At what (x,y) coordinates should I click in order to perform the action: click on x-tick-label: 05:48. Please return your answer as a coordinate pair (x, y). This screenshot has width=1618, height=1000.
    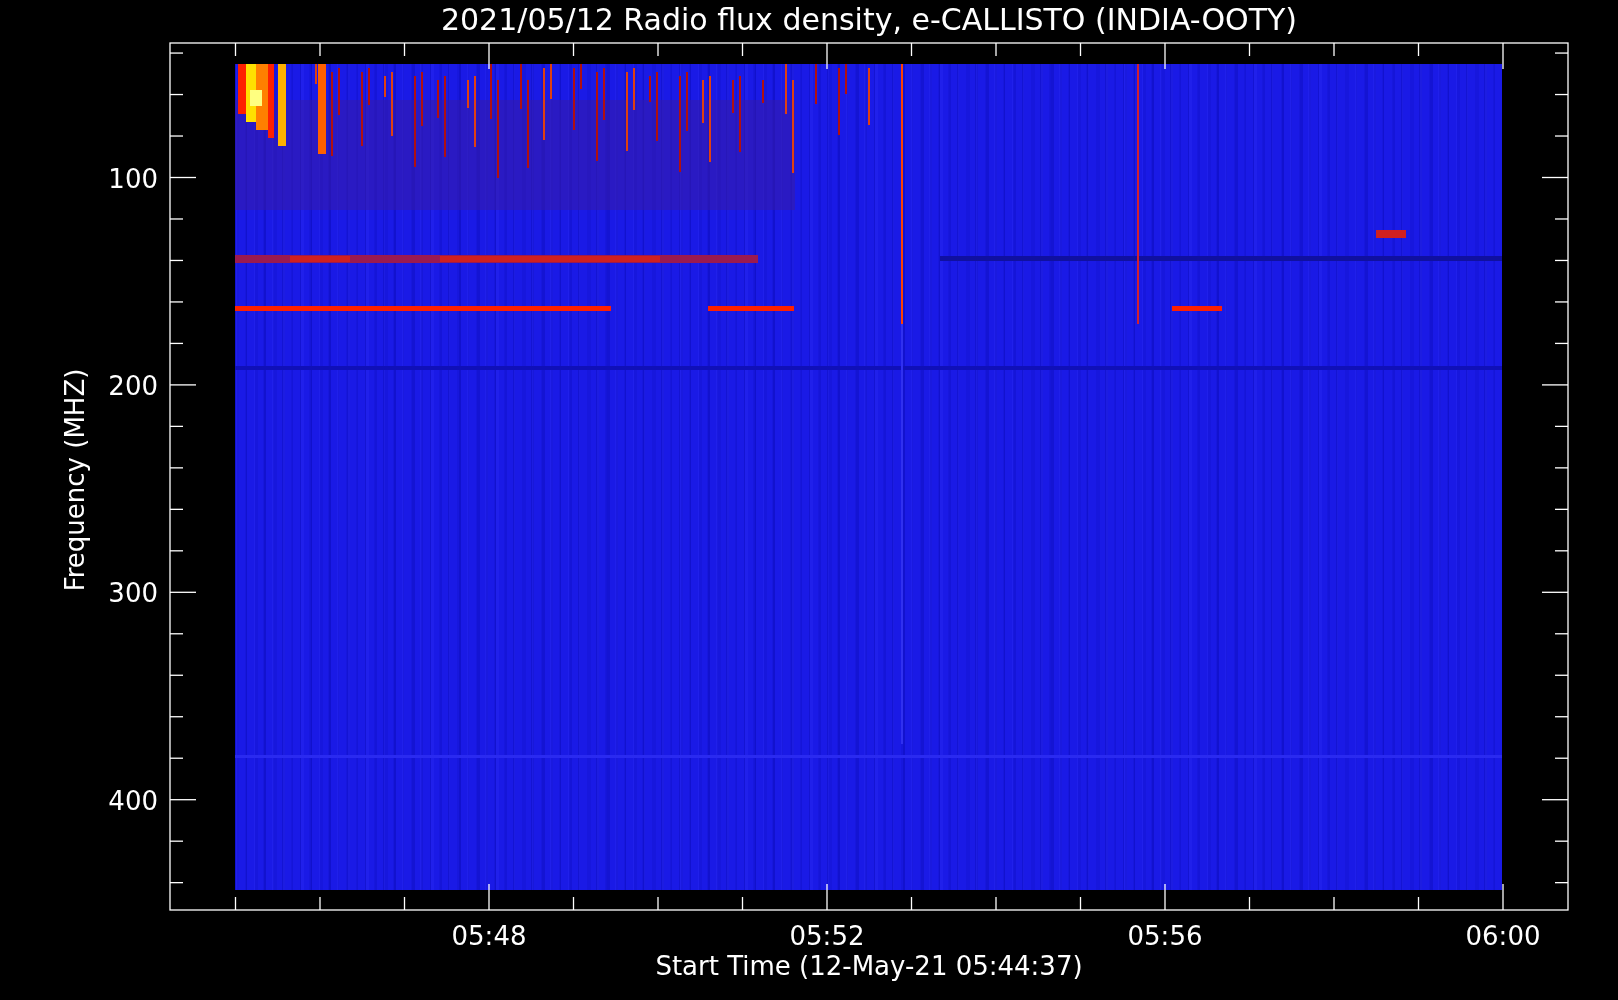
    Looking at the image, I should click on (489, 936).